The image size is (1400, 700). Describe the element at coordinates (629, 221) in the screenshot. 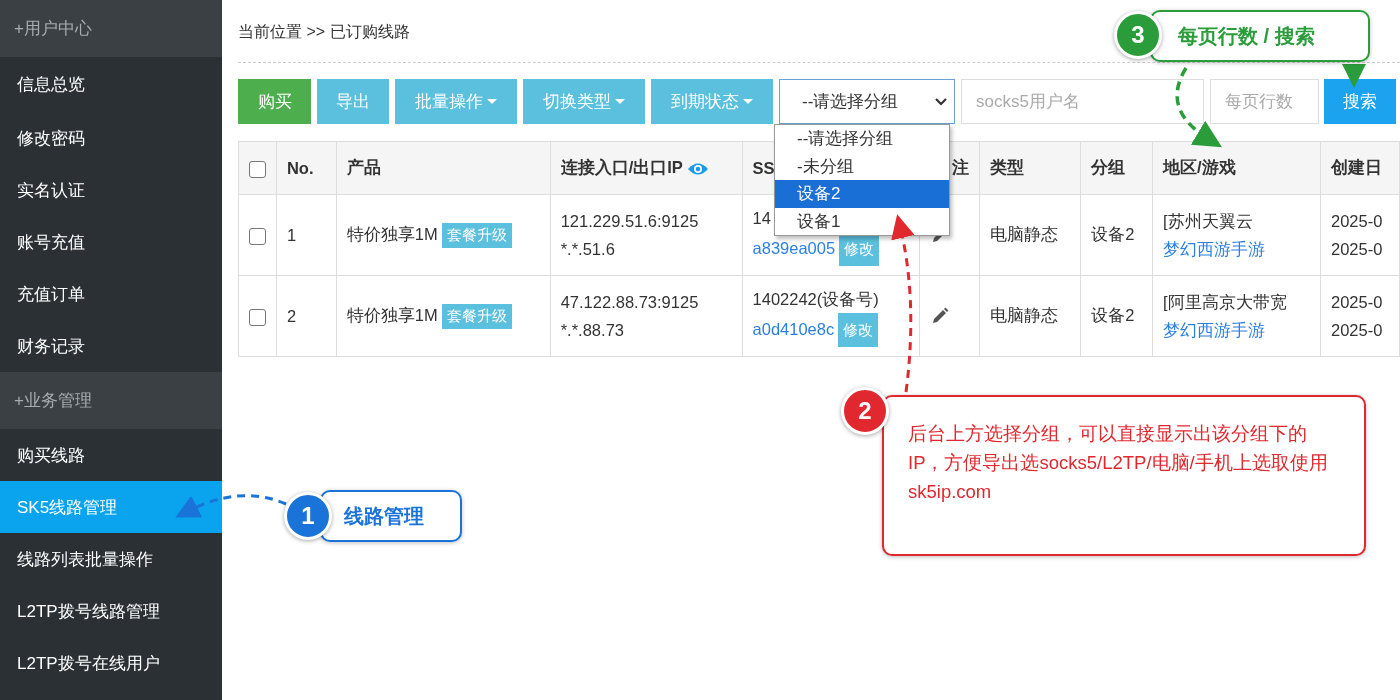

I see `entry-ip: 121.229.51.6:9125` at that location.